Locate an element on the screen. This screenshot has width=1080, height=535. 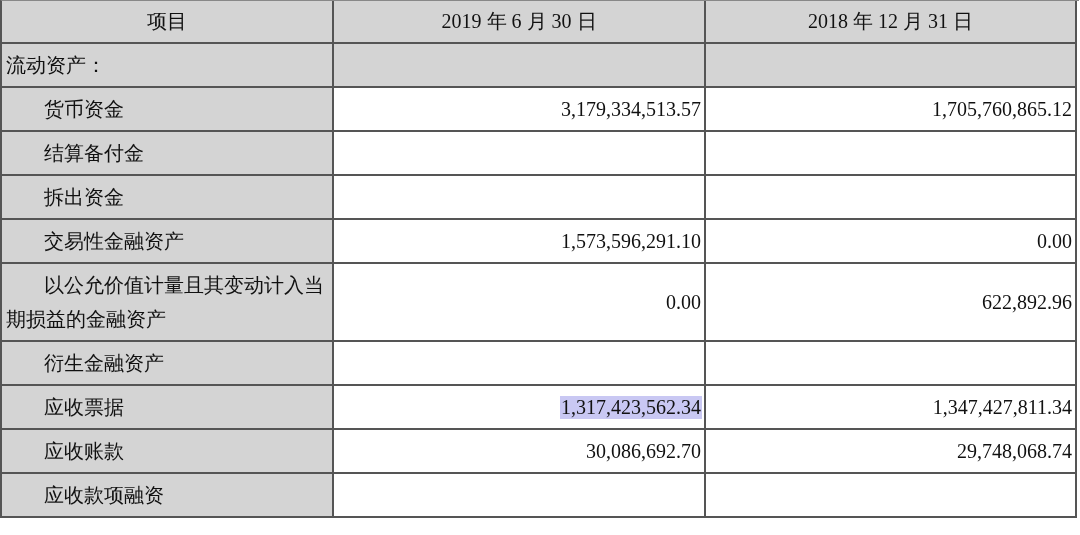
column-header: 2018 年 12 月 31 日 is located at coordinates (891, 22).